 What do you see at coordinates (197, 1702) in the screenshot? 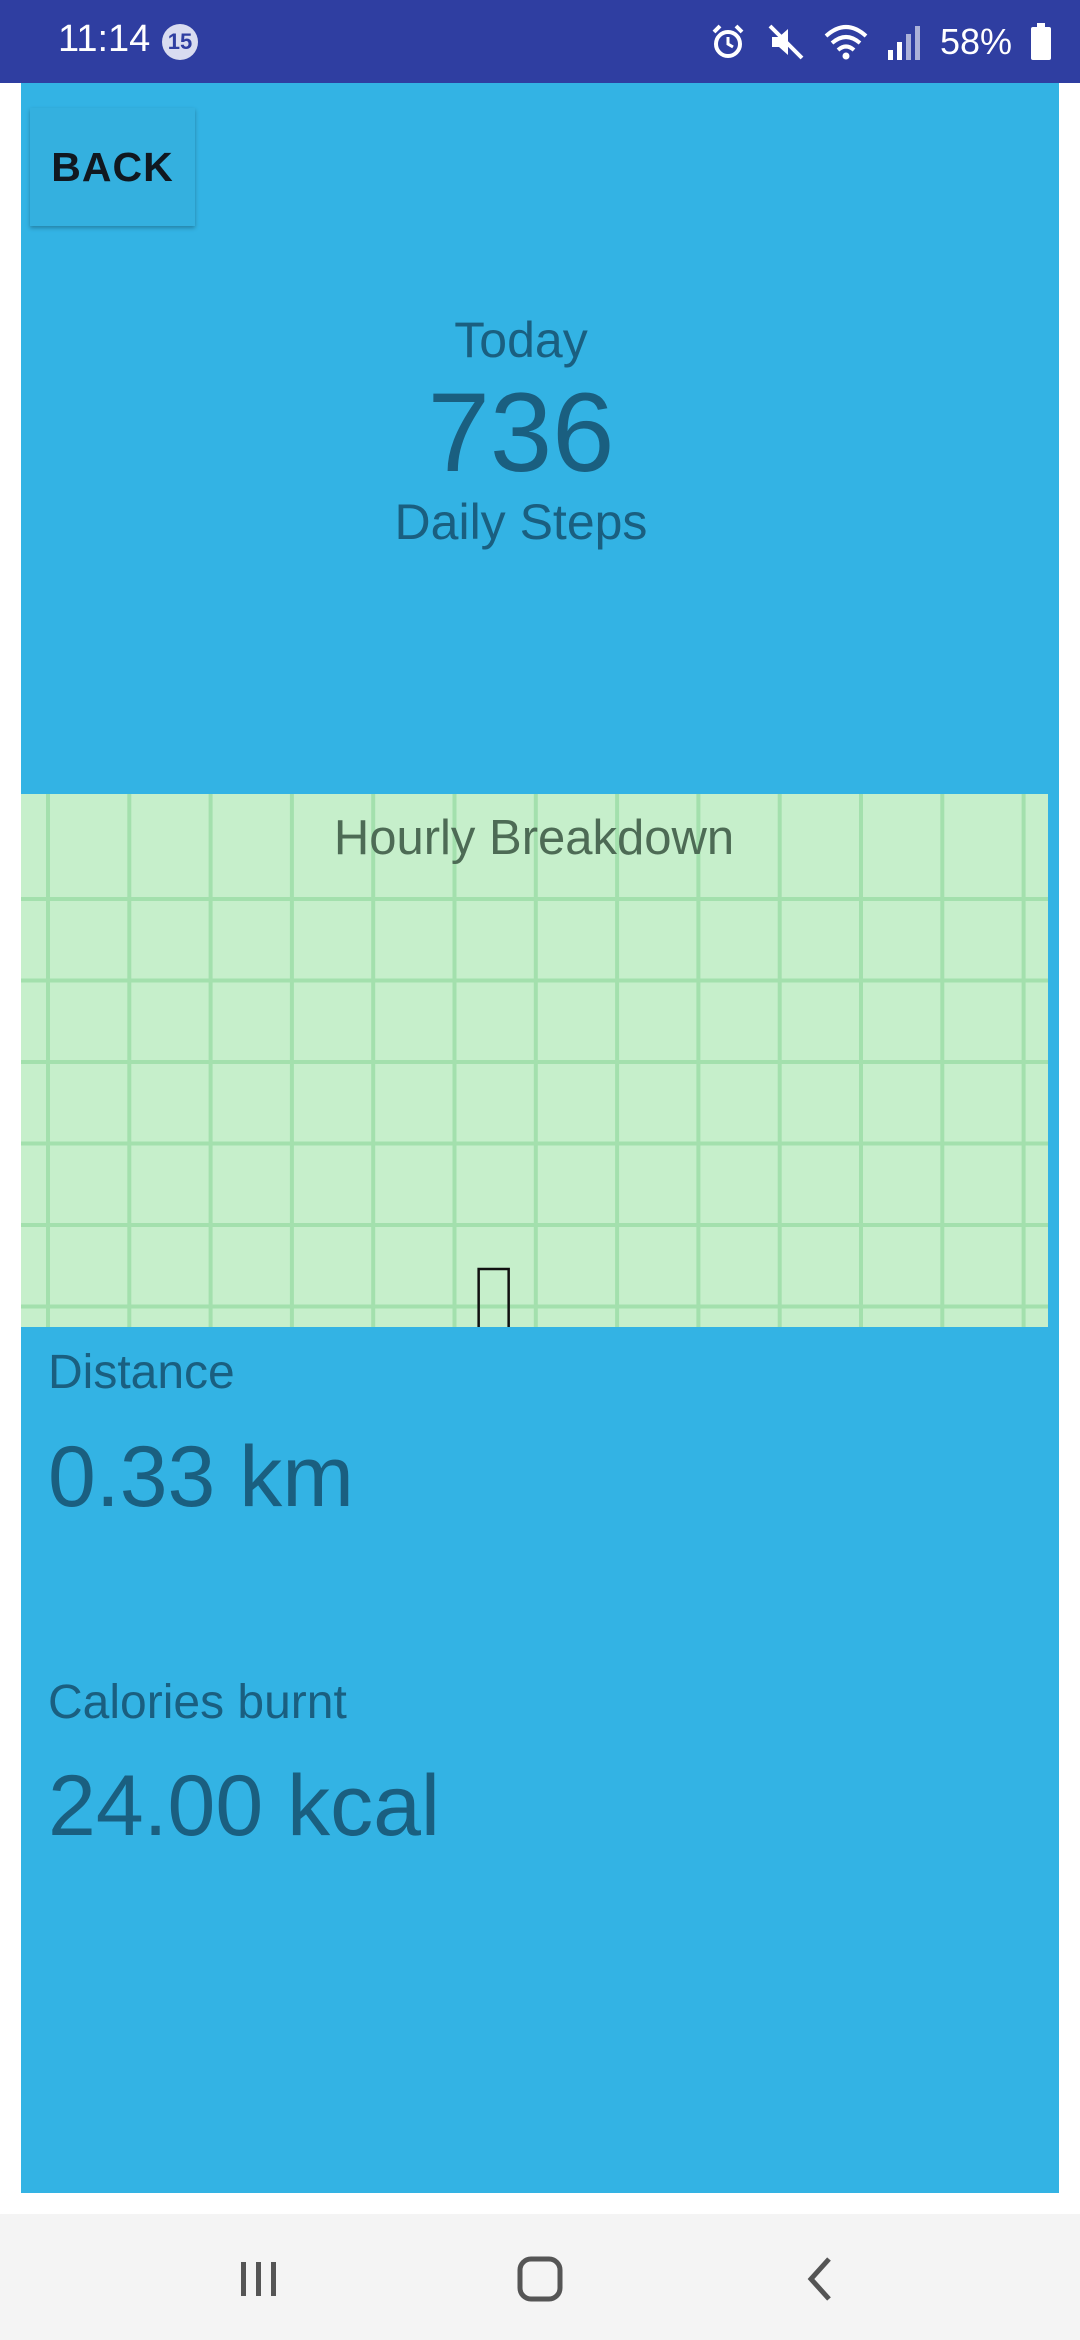
I see `calories-label: Calories burnt` at bounding box center [197, 1702].